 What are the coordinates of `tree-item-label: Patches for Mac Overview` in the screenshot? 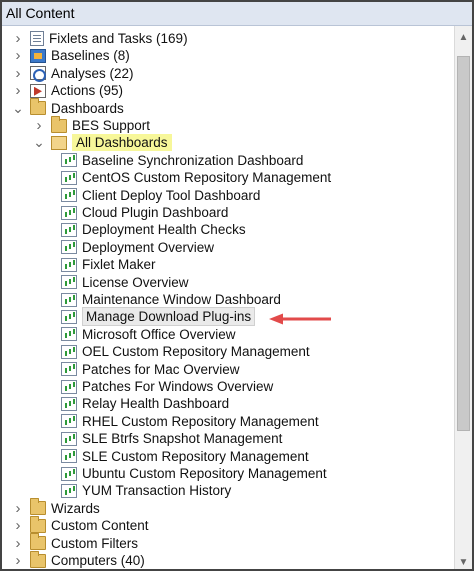 It's located at (161, 369).